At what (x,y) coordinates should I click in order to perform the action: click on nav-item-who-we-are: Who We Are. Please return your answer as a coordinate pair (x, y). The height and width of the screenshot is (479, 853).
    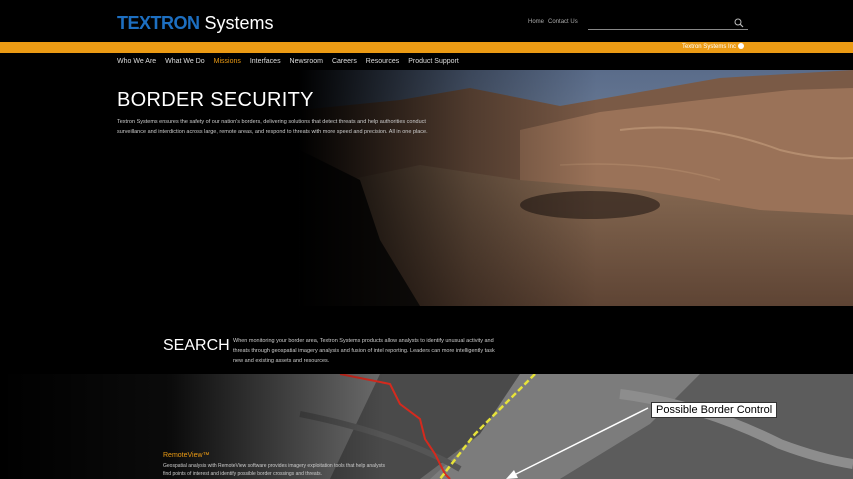
    Looking at the image, I should click on (136, 61).